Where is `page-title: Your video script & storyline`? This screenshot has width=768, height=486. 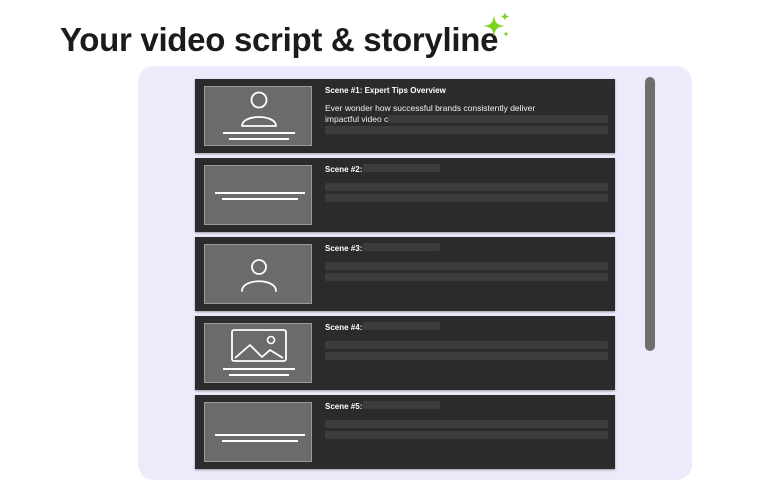
page-title: Your video script & storyline is located at coordinates (279, 39).